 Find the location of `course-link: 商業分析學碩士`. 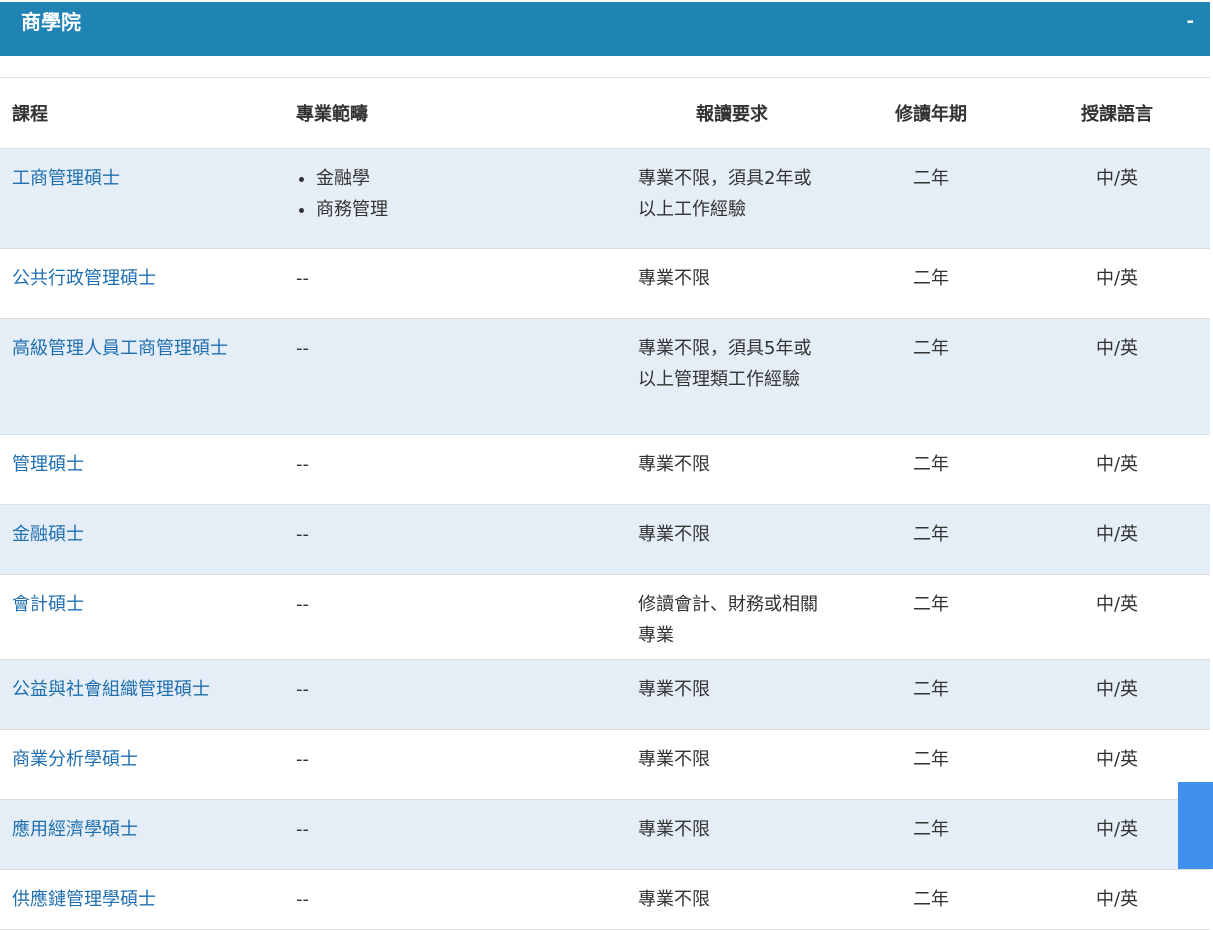

course-link: 商業分析學碩士 is located at coordinates (75, 759).